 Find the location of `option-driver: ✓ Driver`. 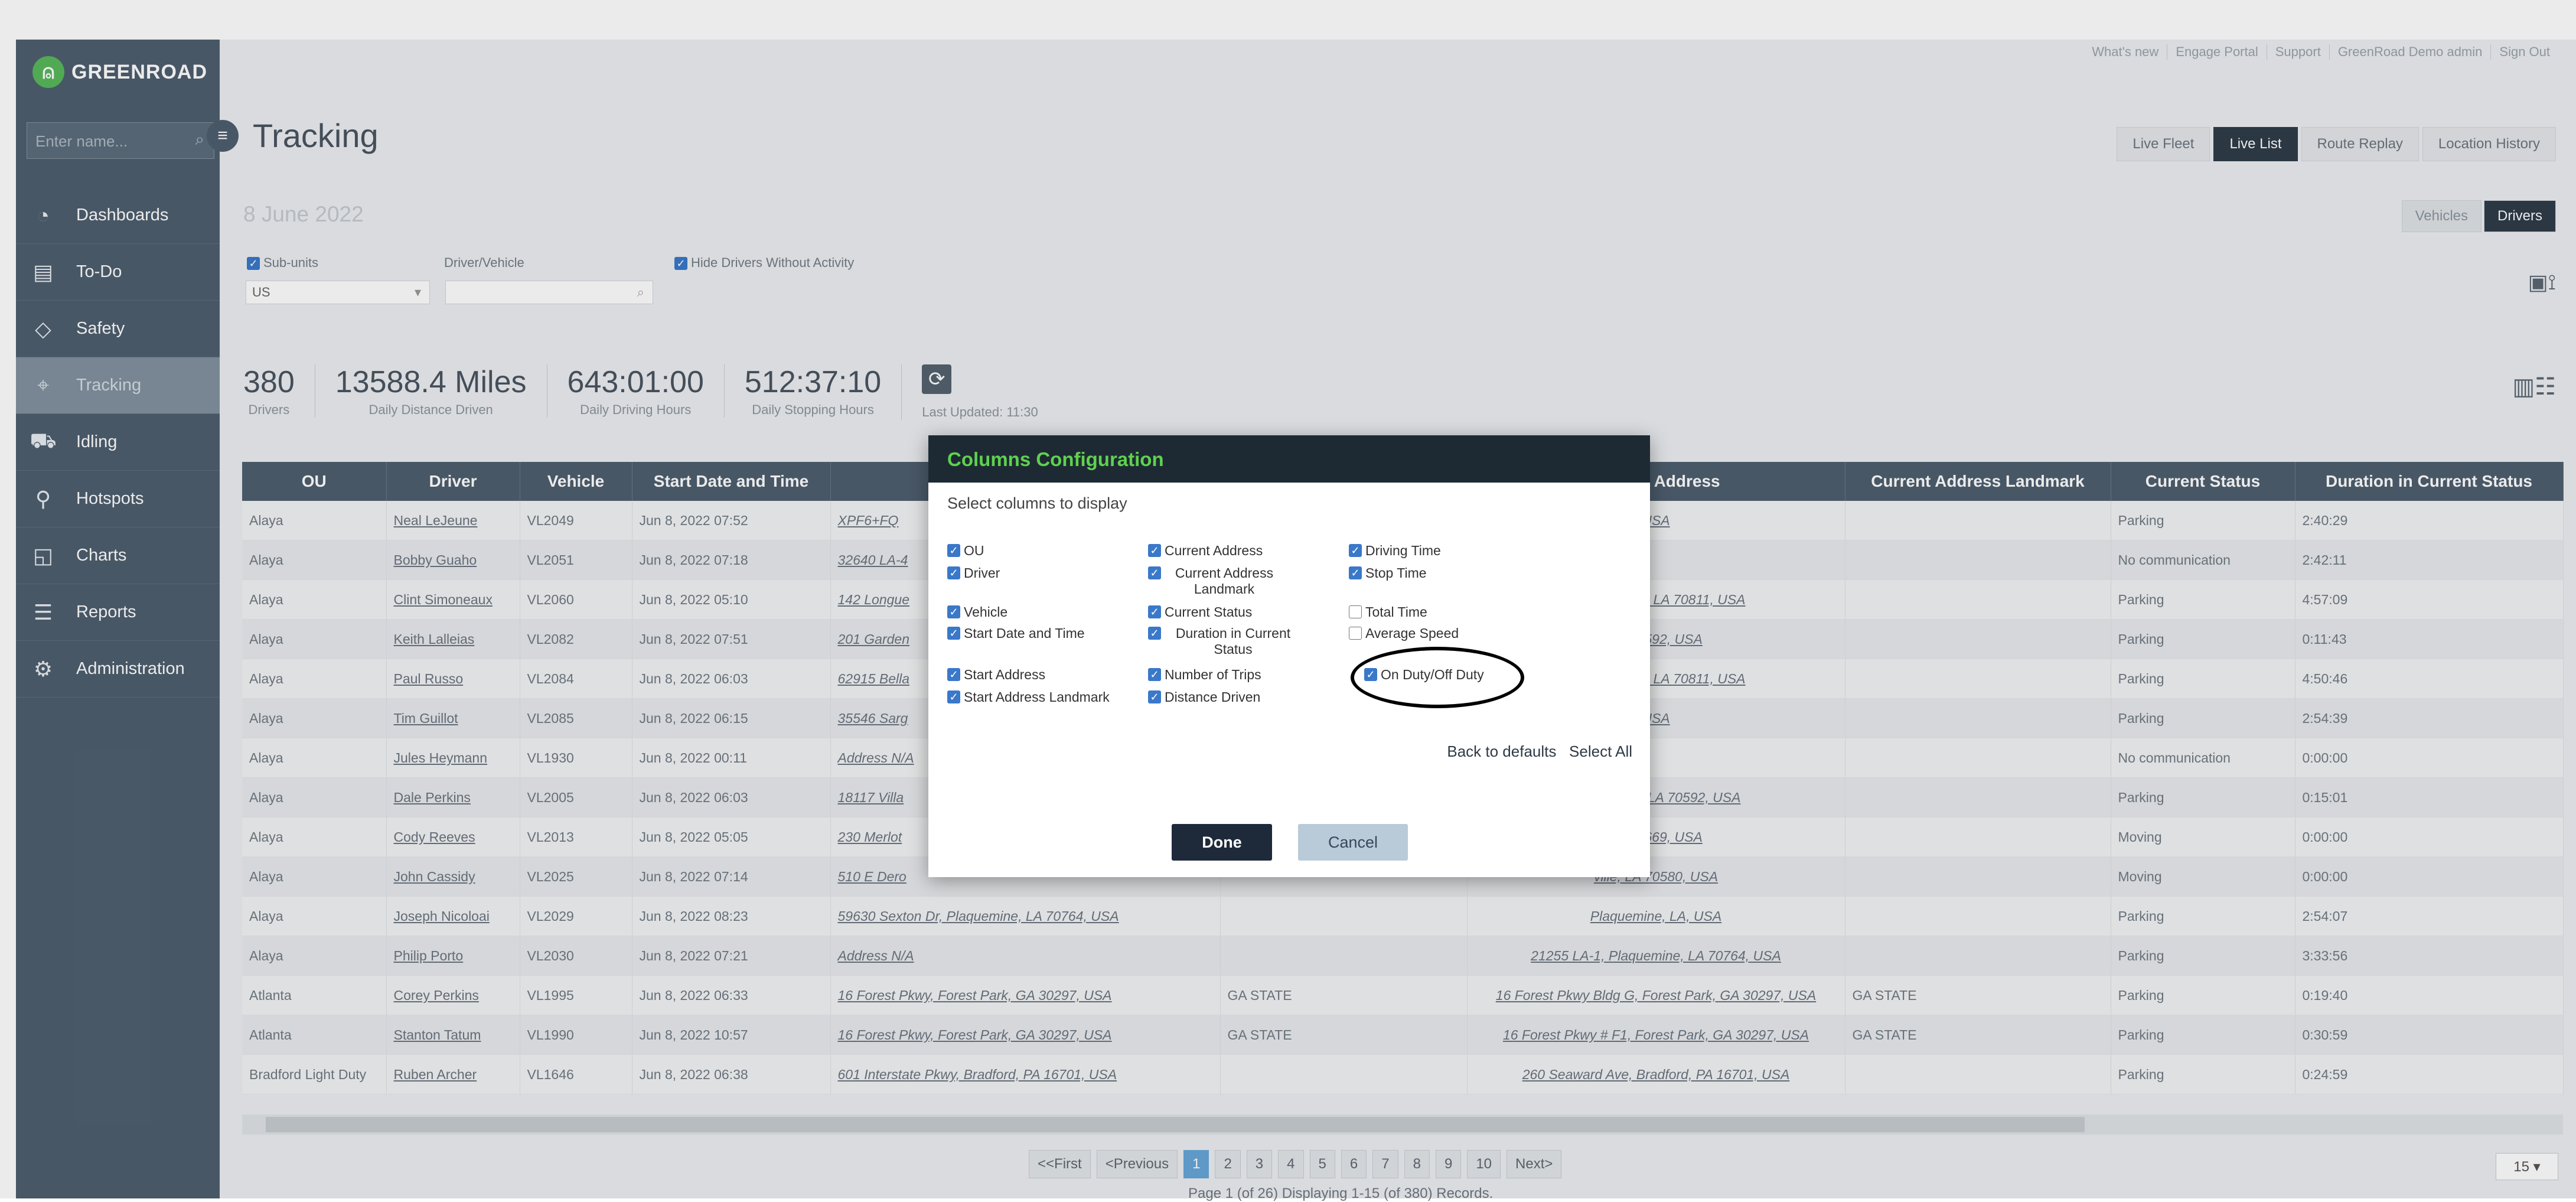

option-driver: ✓ Driver is located at coordinates (973, 573).